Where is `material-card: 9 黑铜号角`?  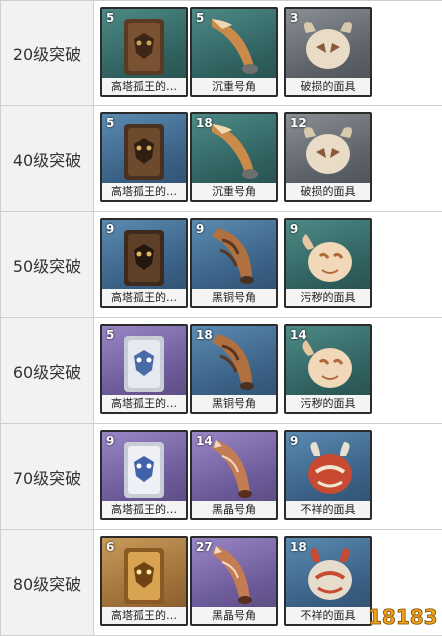 material-card: 9 黑铜号角 is located at coordinates (234, 263).